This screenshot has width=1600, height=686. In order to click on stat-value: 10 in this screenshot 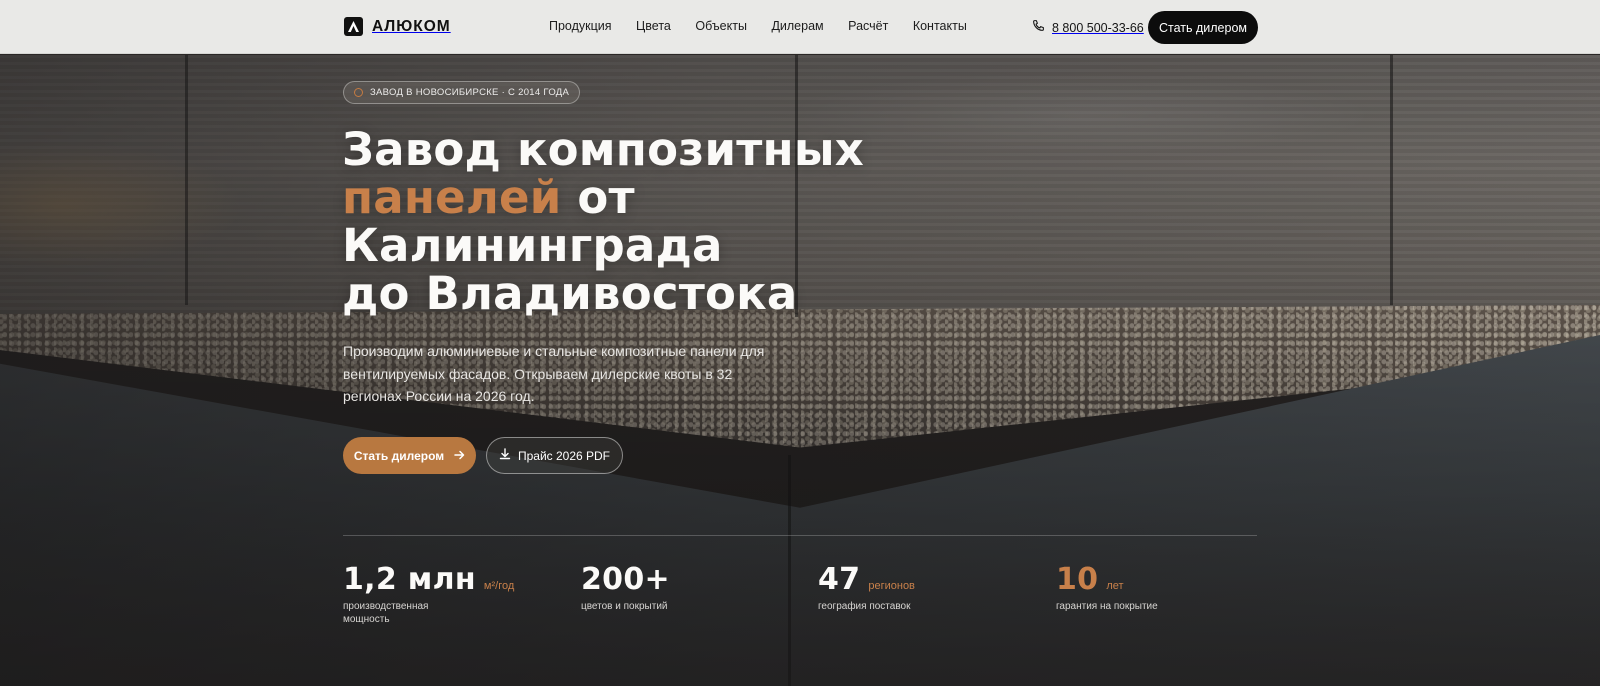, I will do `click(1077, 579)`.